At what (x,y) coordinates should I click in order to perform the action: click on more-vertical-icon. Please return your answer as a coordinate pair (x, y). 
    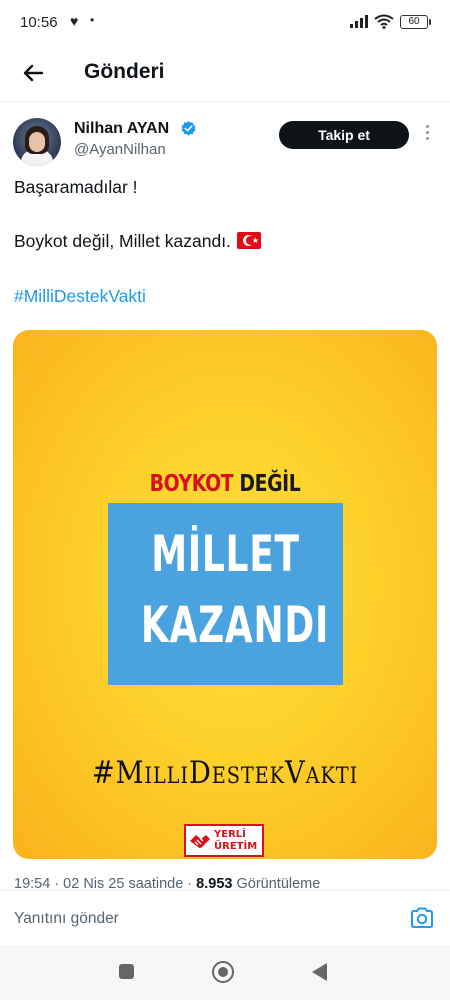
    Looking at the image, I should click on (427, 135).